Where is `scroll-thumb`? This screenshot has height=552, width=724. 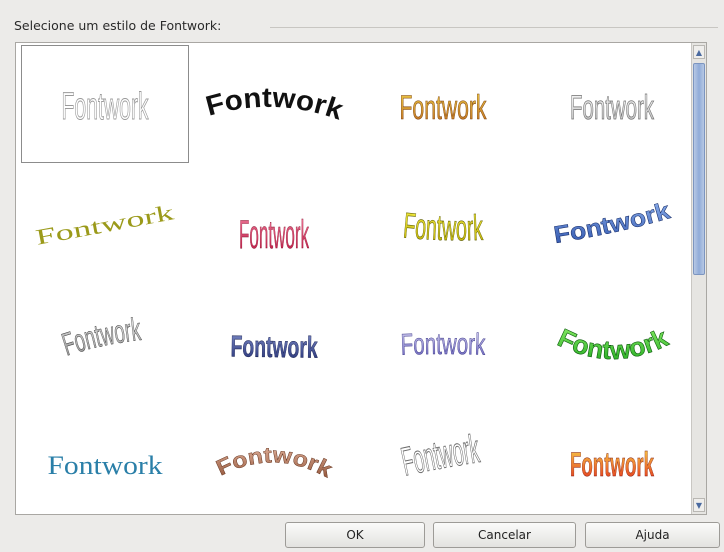
scroll-thumb is located at coordinates (699, 169).